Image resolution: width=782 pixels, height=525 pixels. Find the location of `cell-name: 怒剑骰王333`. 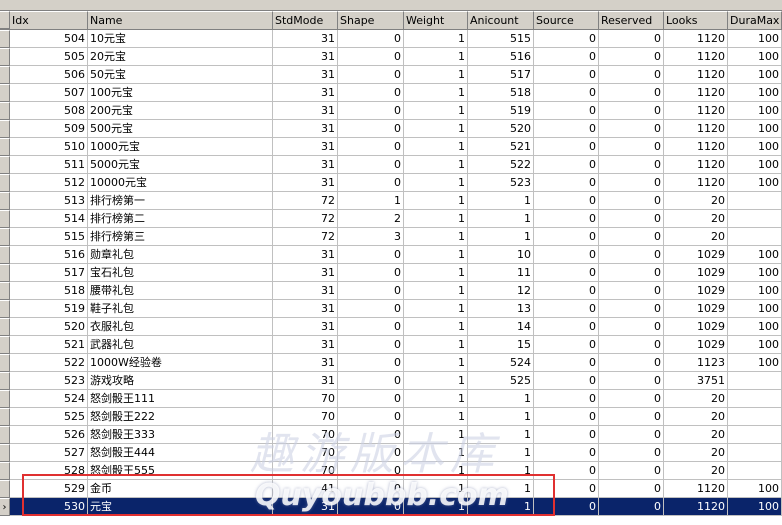

cell-name: 怒剑骰王333 is located at coordinates (180, 435).